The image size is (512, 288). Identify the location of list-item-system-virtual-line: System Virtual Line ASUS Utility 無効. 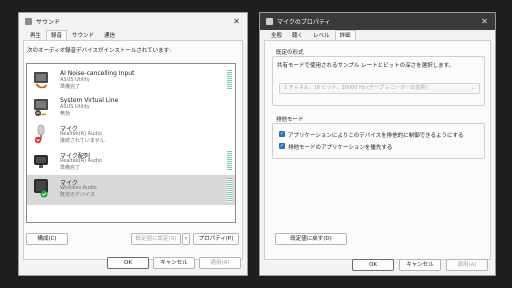
(131, 107).